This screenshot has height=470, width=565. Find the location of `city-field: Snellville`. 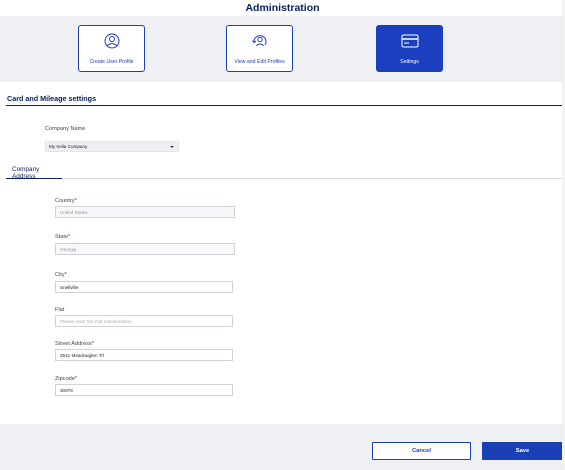

city-field: Snellville is located at coordinates (144, 287).